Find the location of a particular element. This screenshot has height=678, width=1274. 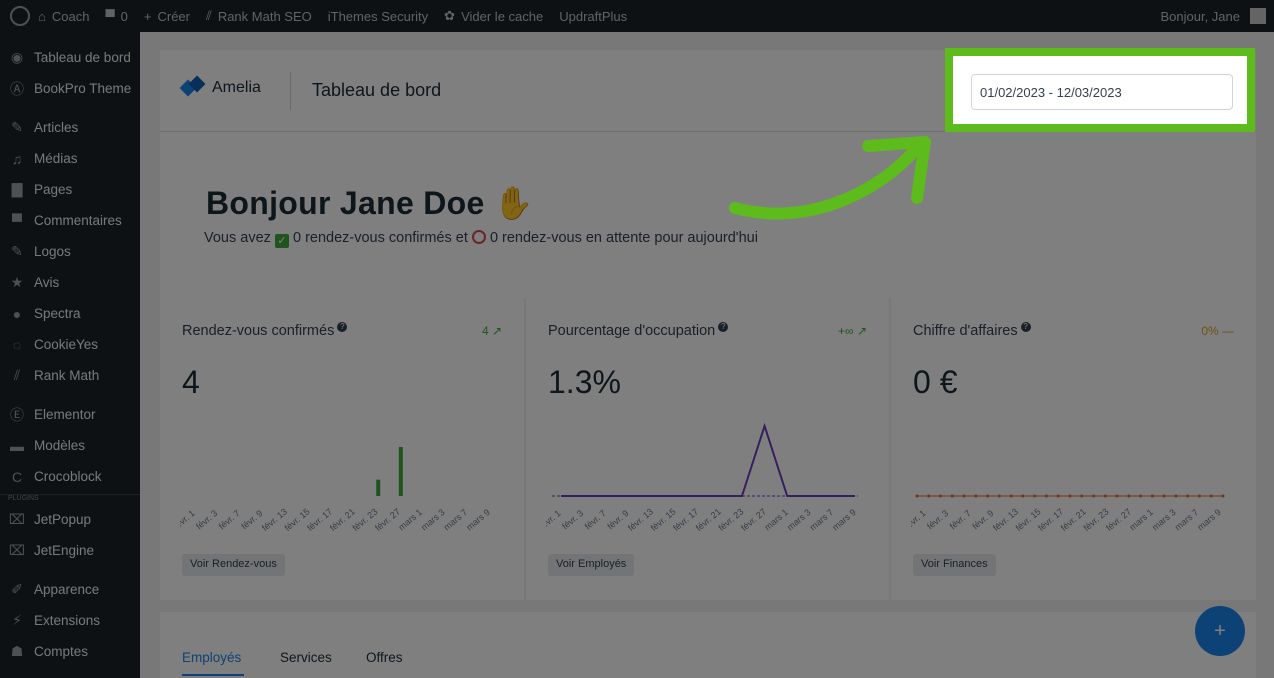

waving-hand-icon: ✋ is located at coordinates (513, 203).